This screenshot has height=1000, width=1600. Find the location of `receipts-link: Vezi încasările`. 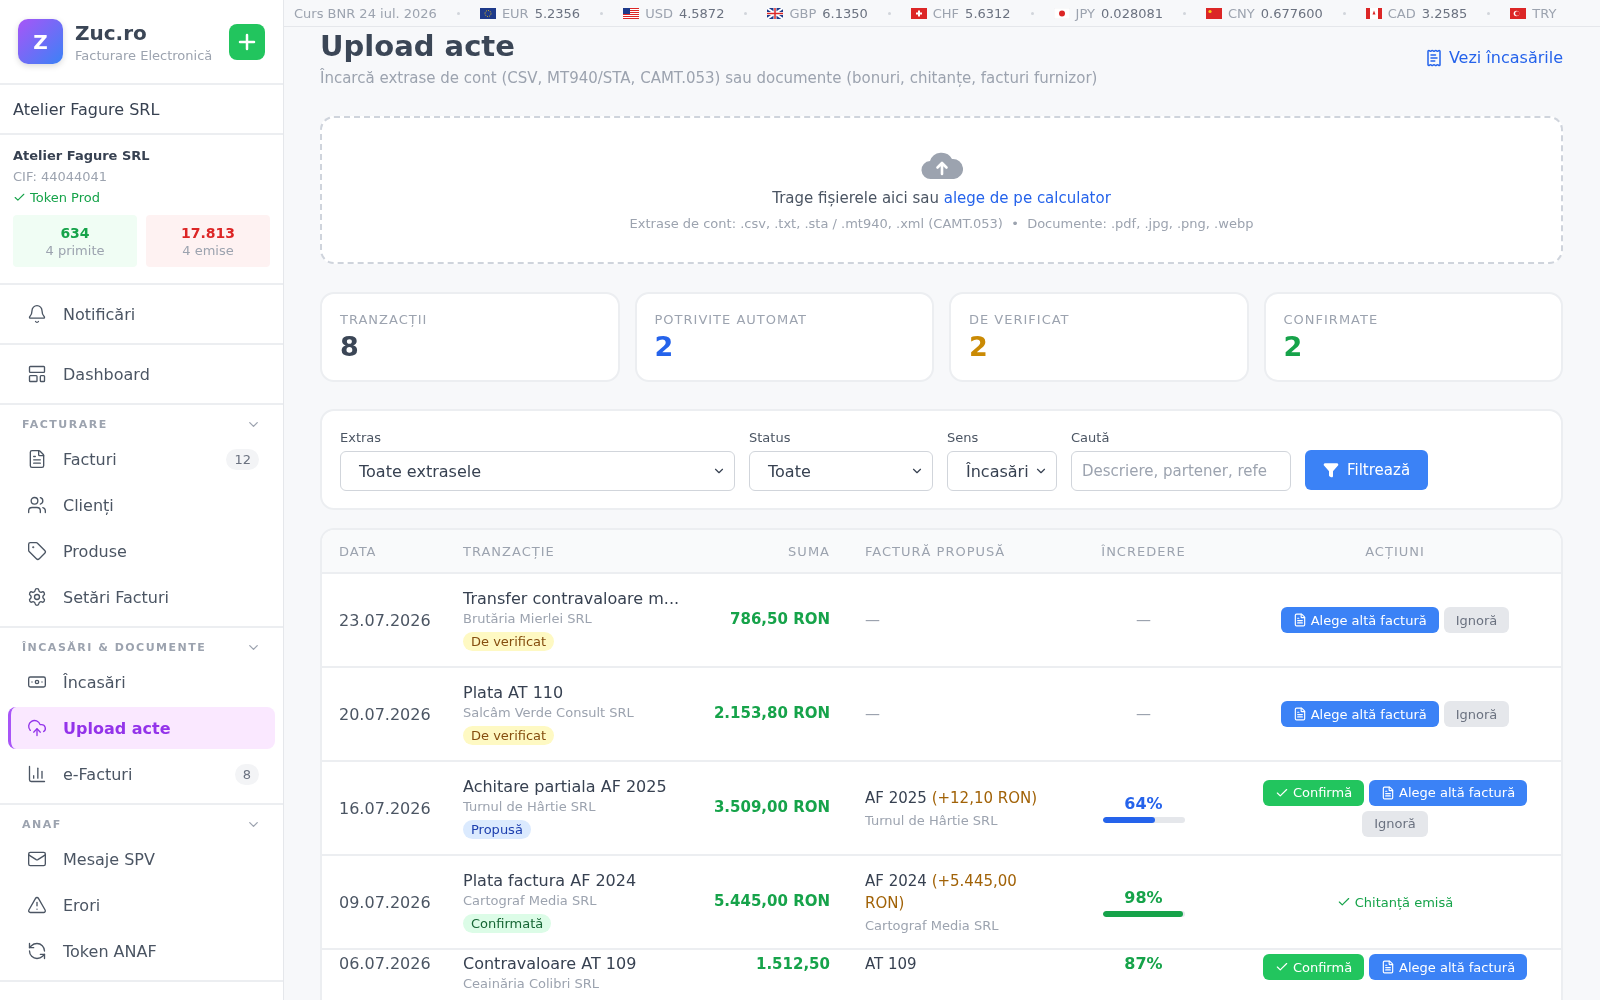

receipts-link: Vezi încasările is located at coordinates (1493, 57).